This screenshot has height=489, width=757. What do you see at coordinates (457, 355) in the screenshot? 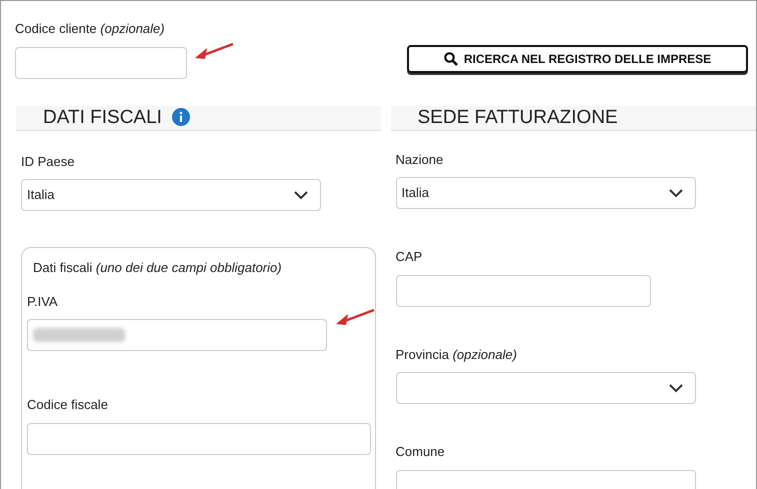
I see `field-label: Provincia (opzionale)` at bounding box center [457, 355].